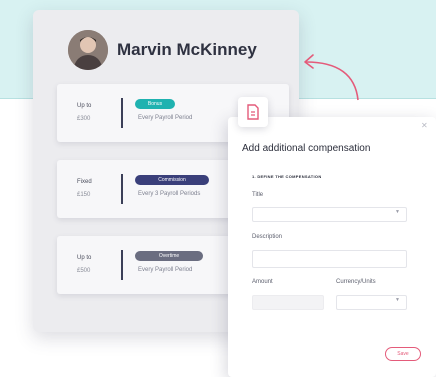  What do you see at coordinates (329, 259) in the screenshot?
I see `description-input` at bounding box center [329, 259].